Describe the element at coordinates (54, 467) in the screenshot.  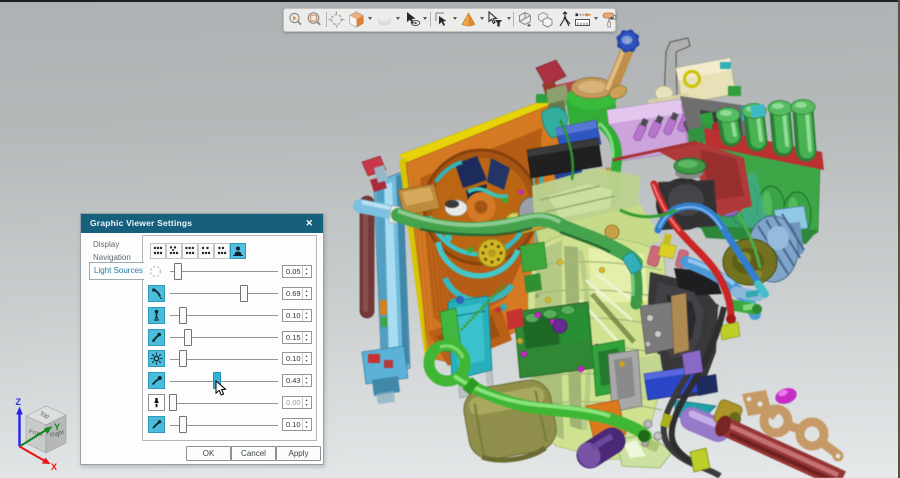
I see `svg-text: X` at that location.